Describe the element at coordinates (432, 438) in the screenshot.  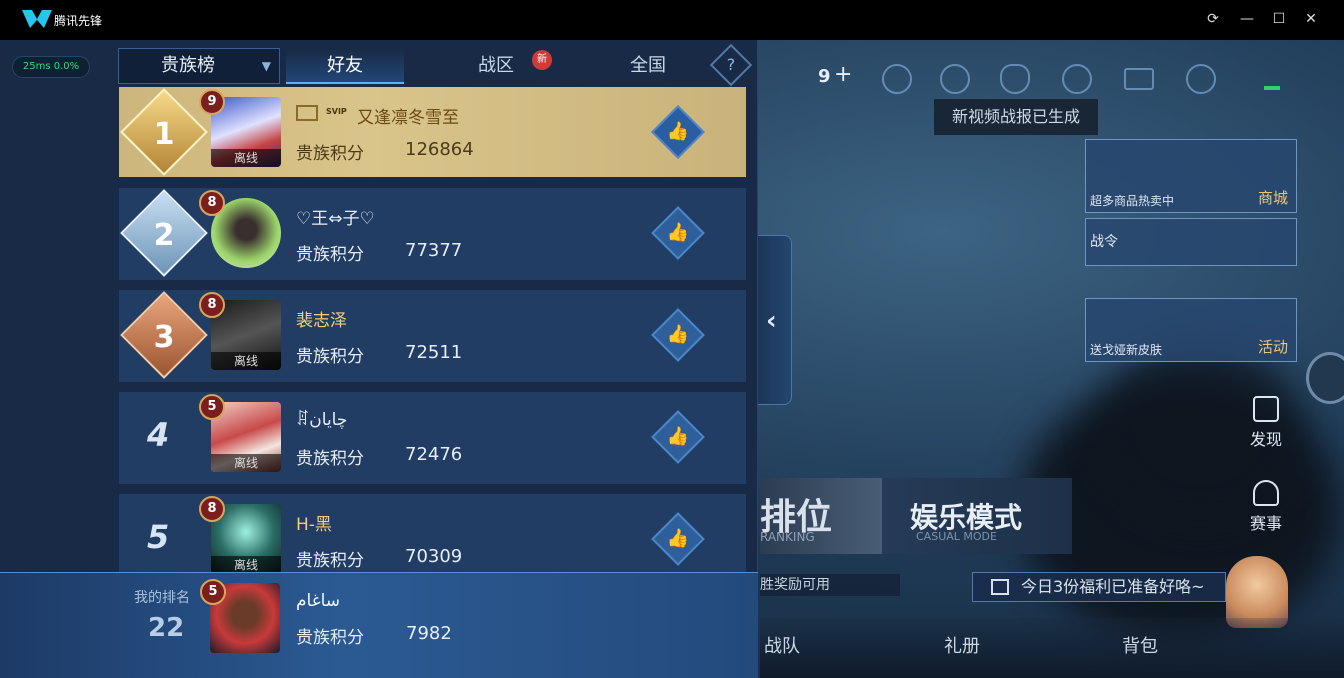
I see `leaderboard-row-4: 4 离线 5 ꁲچایان 贵族积分 72476 👍` at that location.